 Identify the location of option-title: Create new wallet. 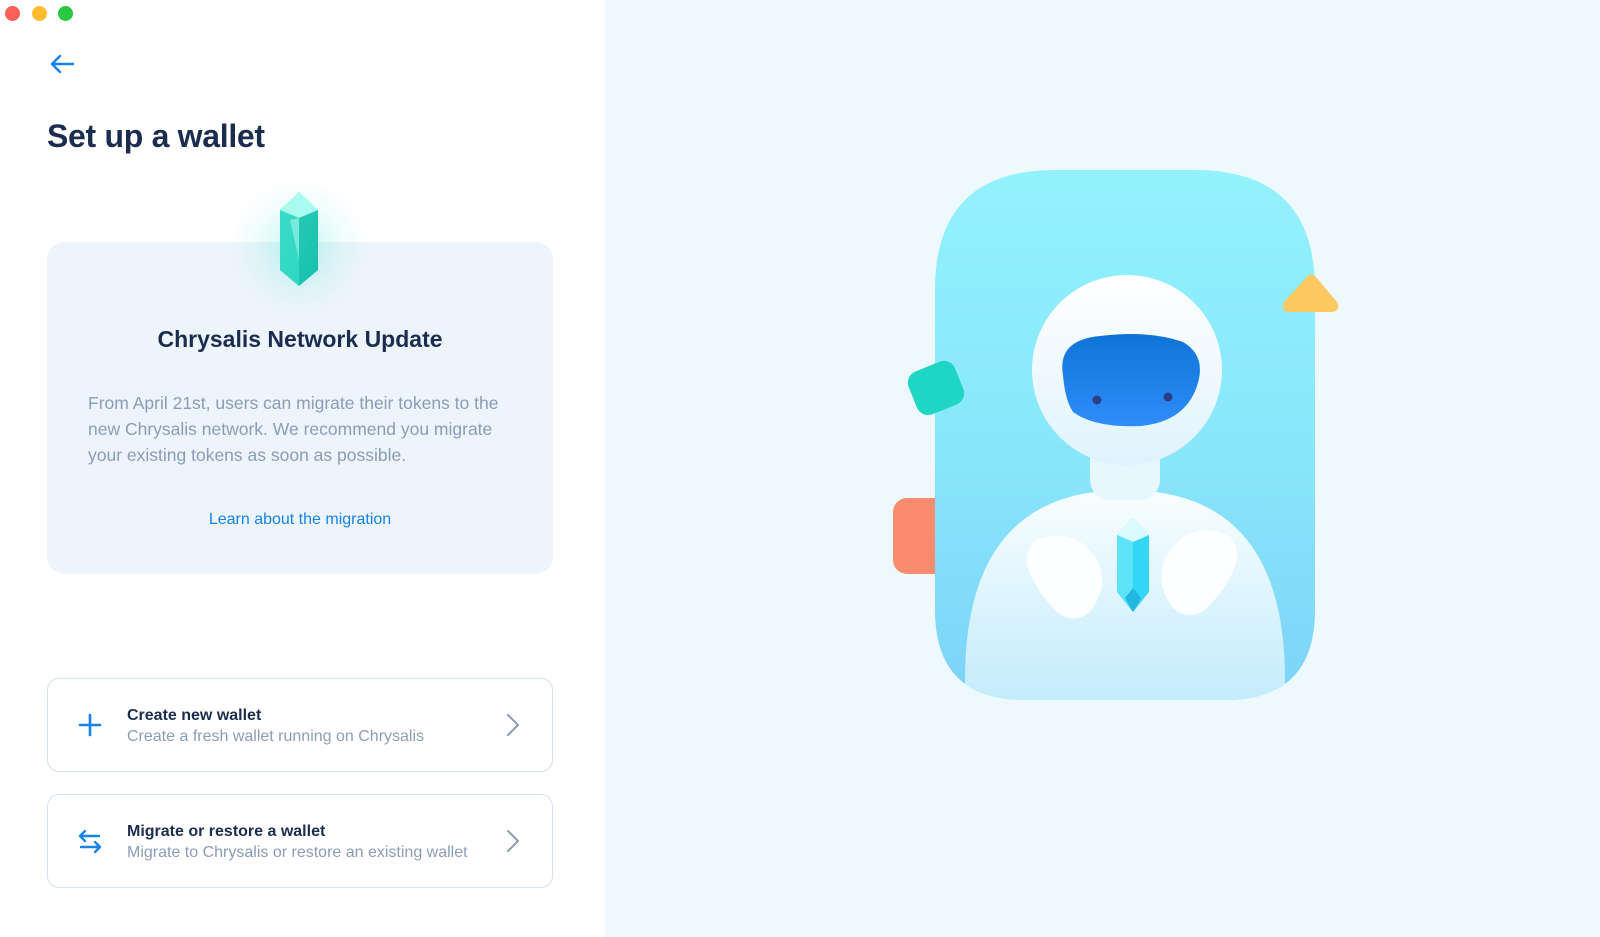
(194, 715).